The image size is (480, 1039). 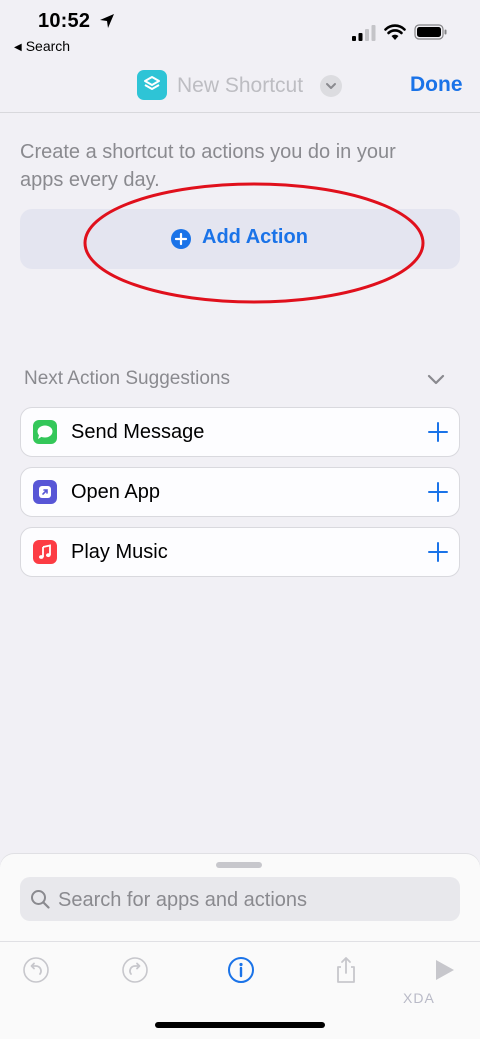 I want to click on search-icon, so click(x=40, y=899).